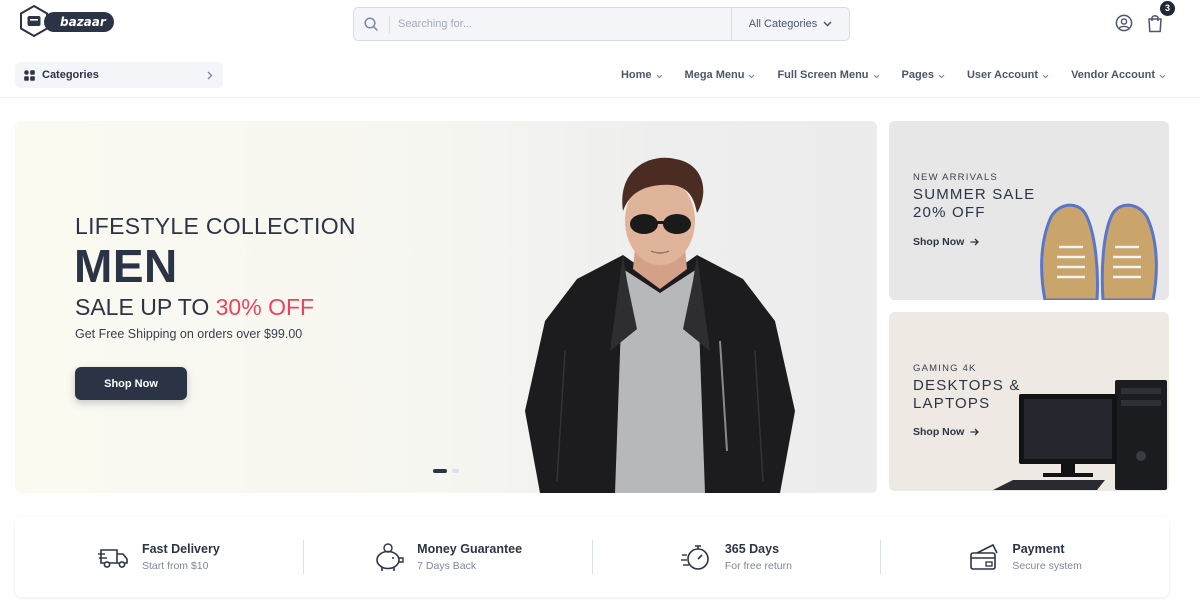 The width and height of the screenshot is (1200, 600). I want to click on hero-sale-accent: 30% OFF, so click(265, 307).